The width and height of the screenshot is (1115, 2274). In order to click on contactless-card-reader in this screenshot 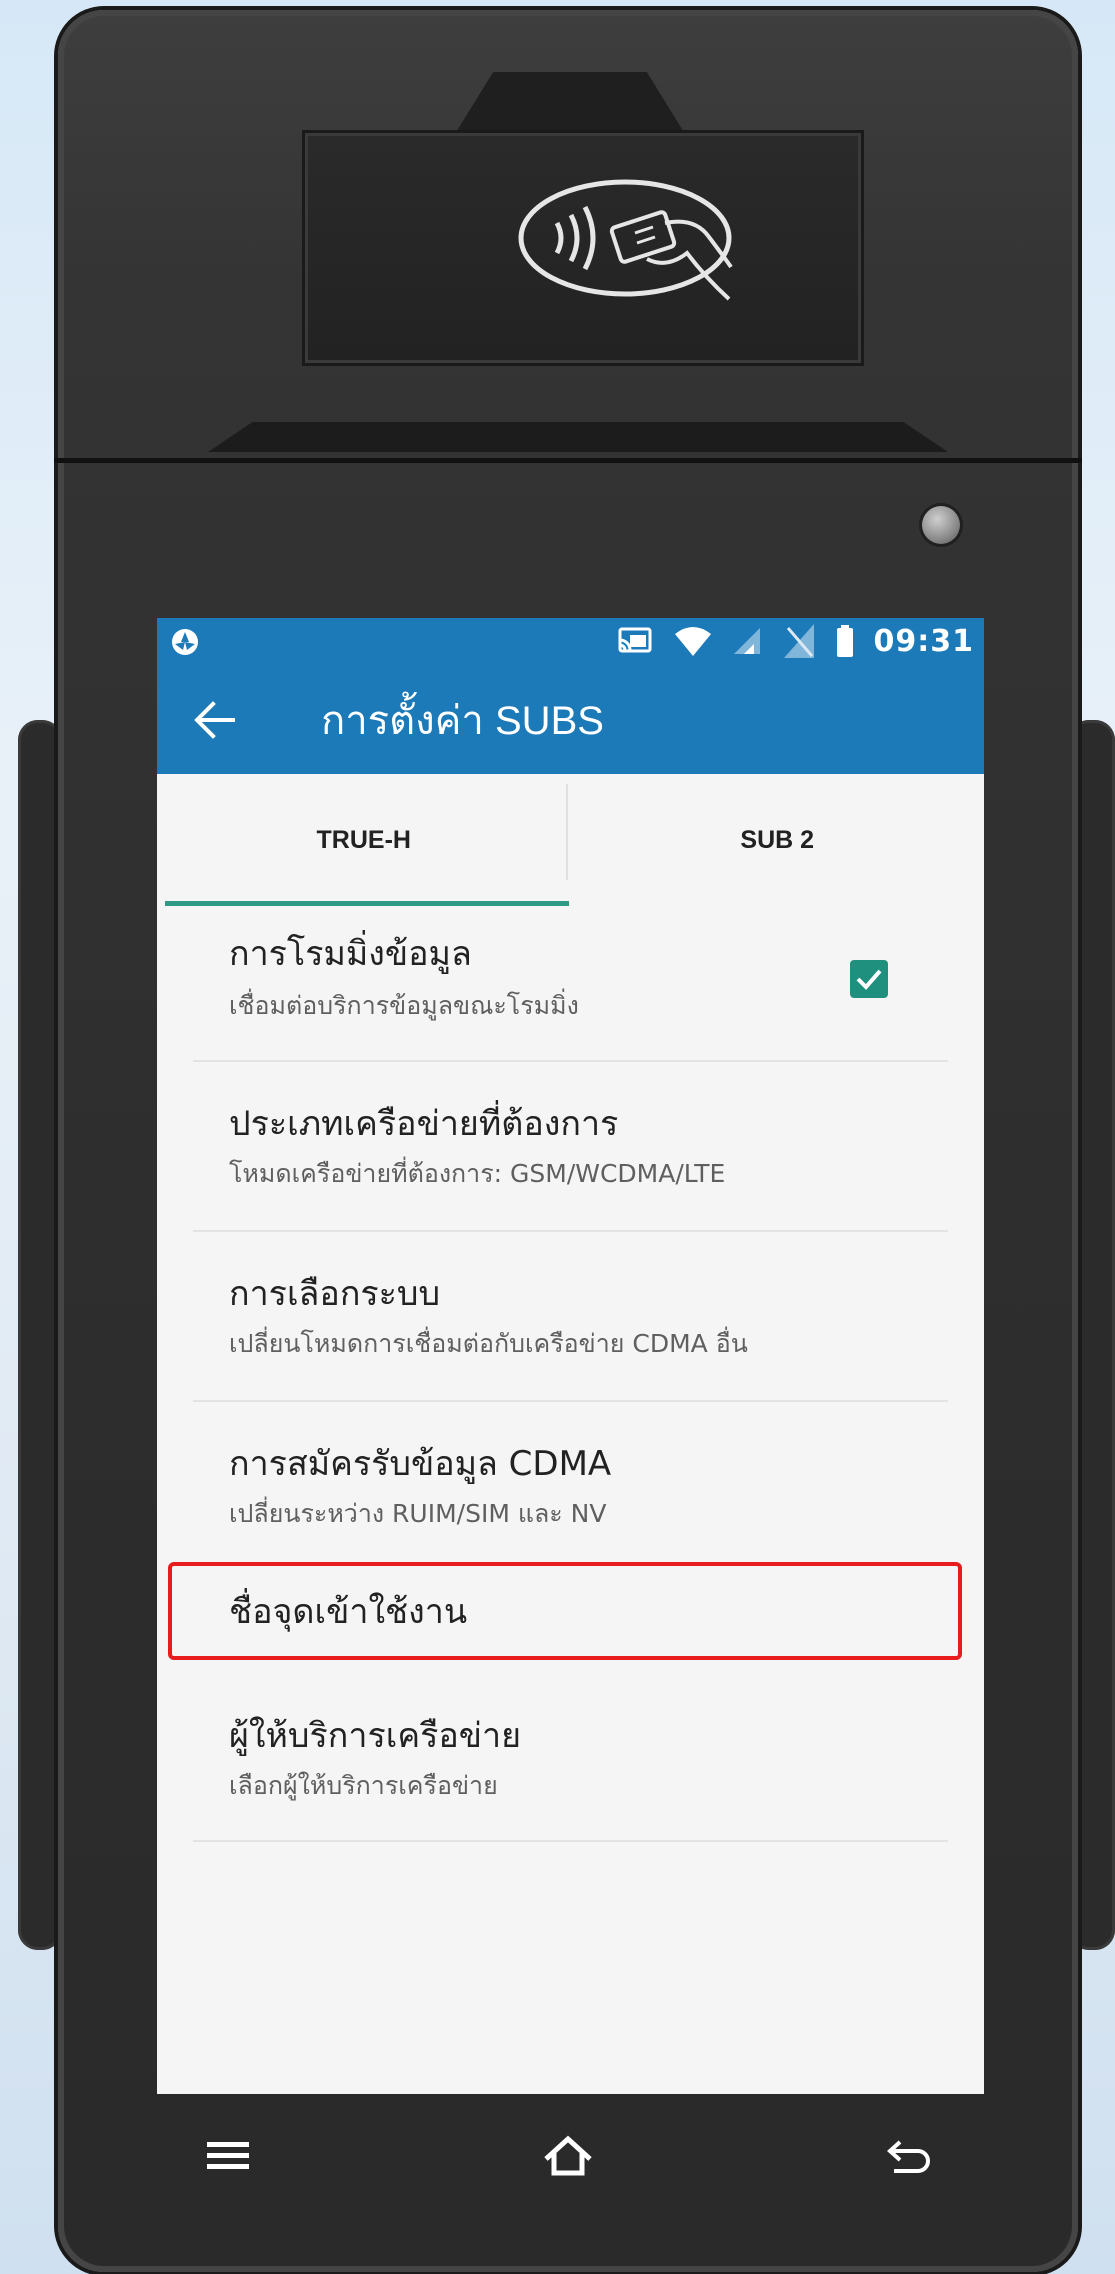, I will do `click(583, 248)`.